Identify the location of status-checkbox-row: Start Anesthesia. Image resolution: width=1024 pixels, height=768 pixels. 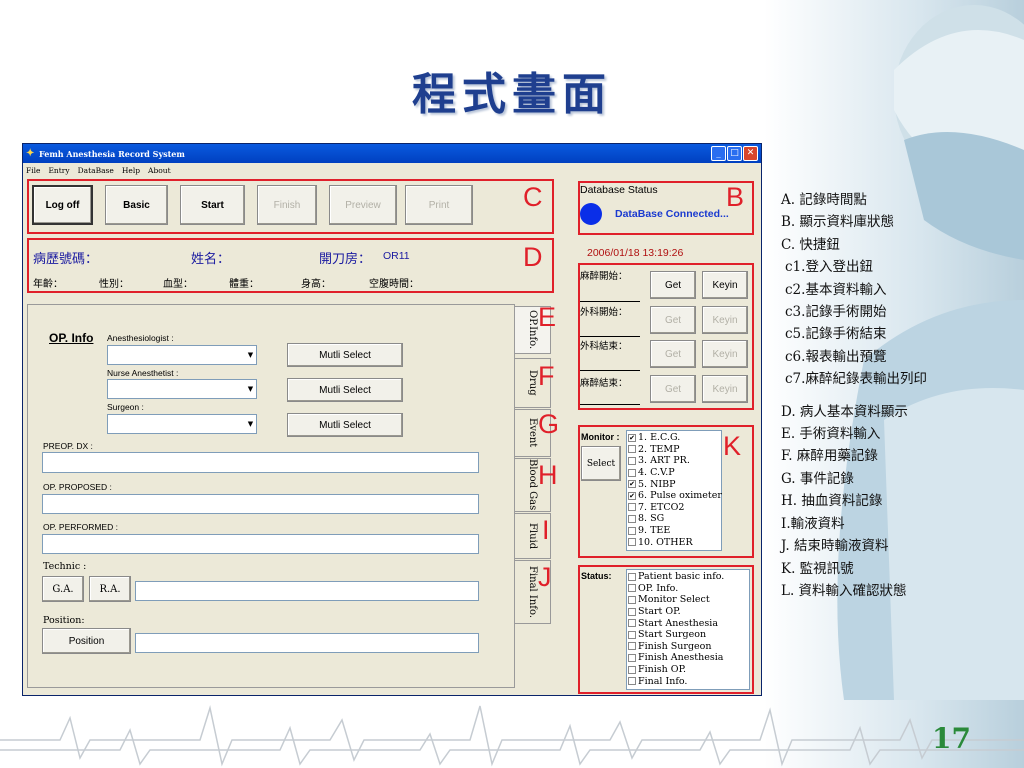
(676, 623).